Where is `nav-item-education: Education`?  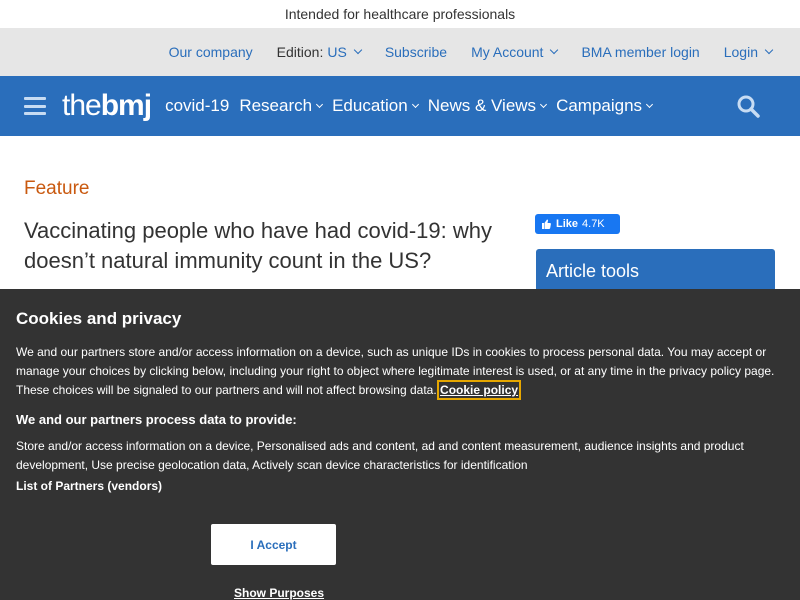
nav-item-education: Education is located at coordinates (375, 106).